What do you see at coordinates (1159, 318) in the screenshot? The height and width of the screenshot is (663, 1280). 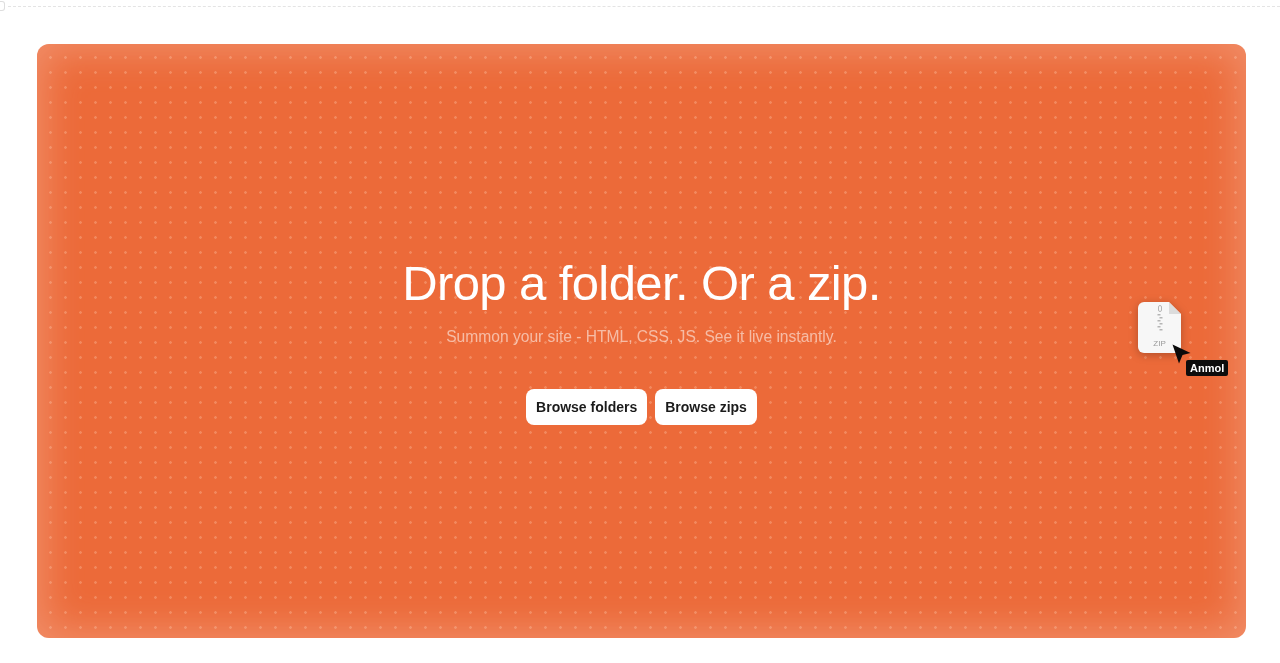 I see `zipper-icon` at bounding box center [1159, 318].